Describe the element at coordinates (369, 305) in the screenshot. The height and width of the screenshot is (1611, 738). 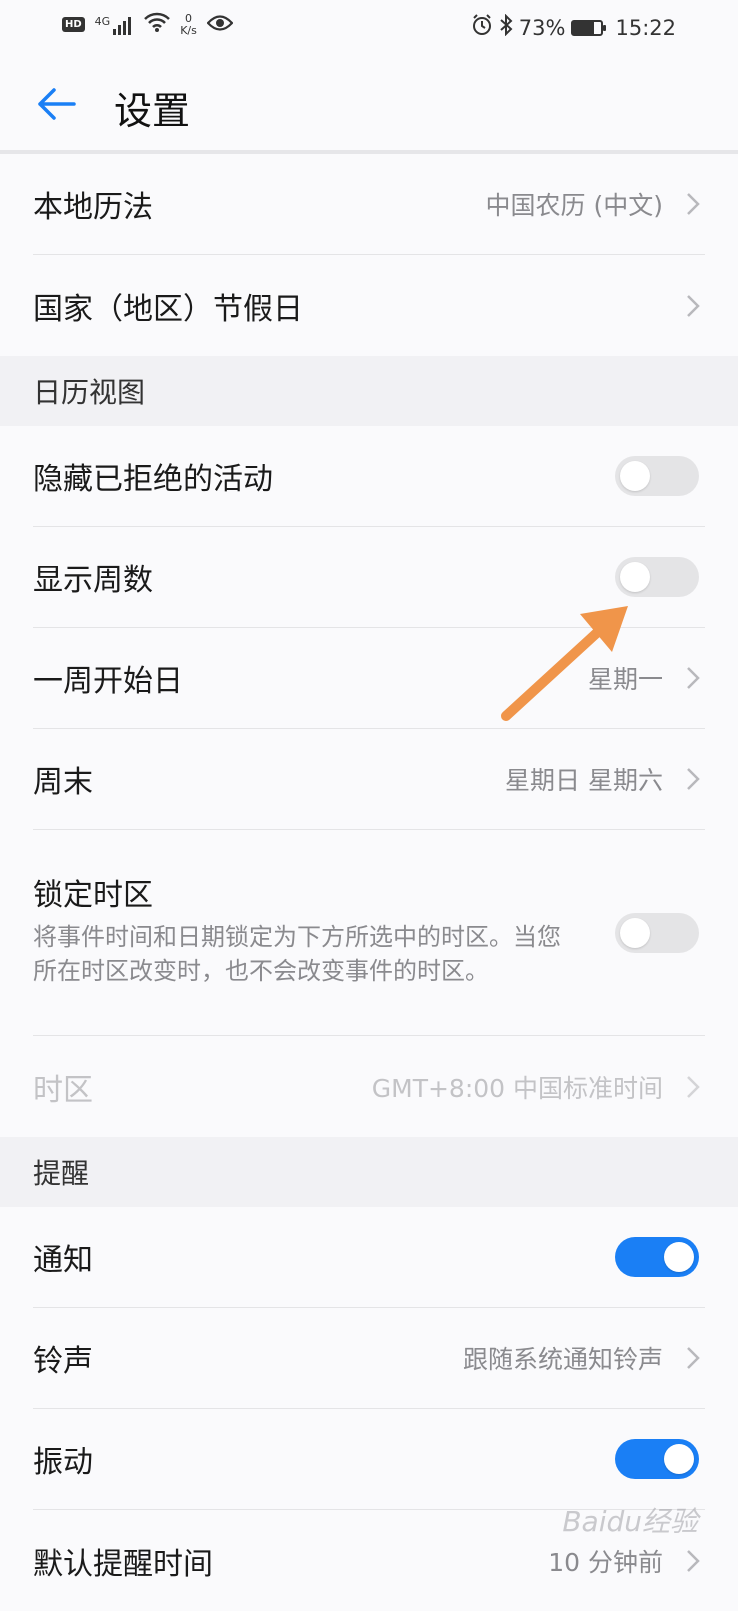
I see `row-holidays: 国家（地区）节假日` at that location.